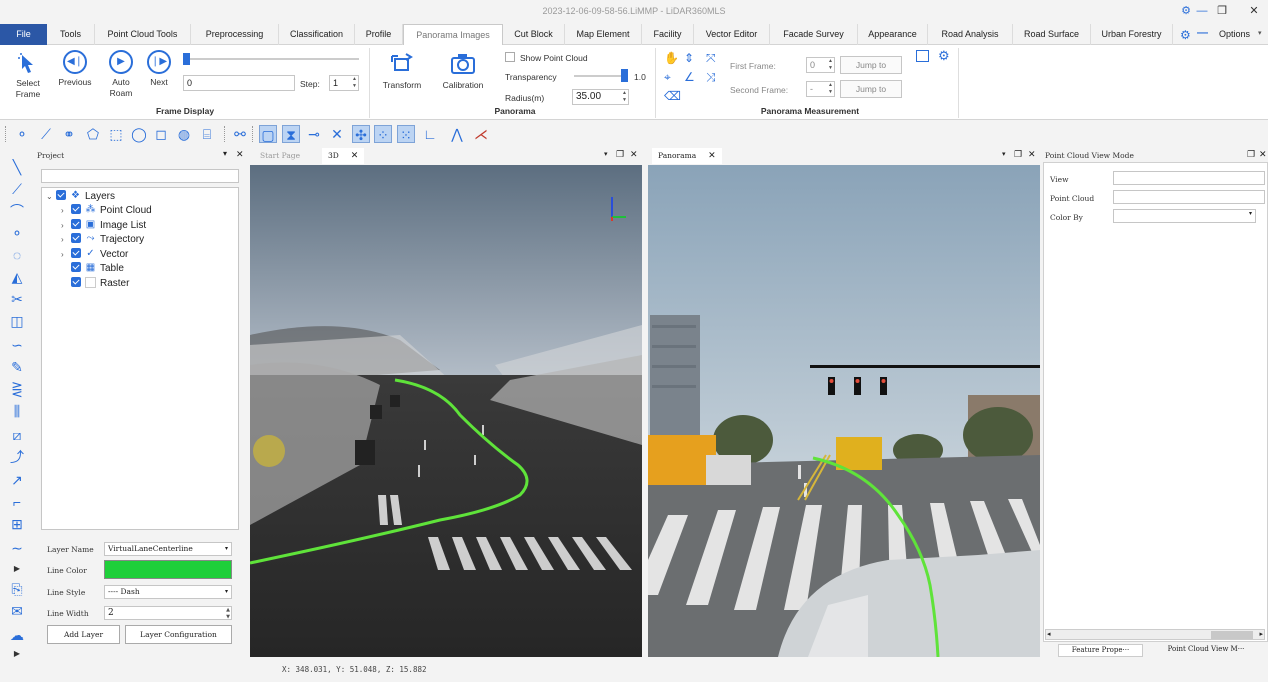 This screenshot has height=682, width=1268. Describe the element at coordinates (17, 211) in the screenshot. I see `draw-arc-icon: ⌒` at that location.